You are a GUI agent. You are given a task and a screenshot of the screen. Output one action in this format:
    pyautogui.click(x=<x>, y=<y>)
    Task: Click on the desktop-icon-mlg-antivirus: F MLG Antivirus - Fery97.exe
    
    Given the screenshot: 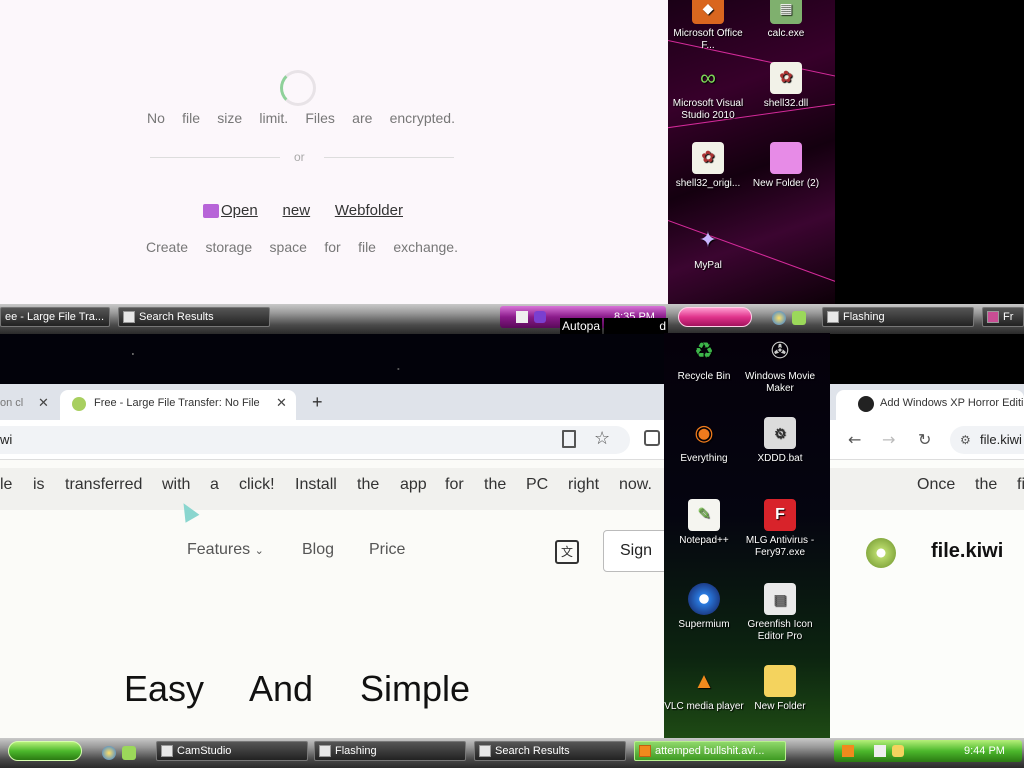 What is the action you would take?
    pyautogui.click(x=780, y=529)
    